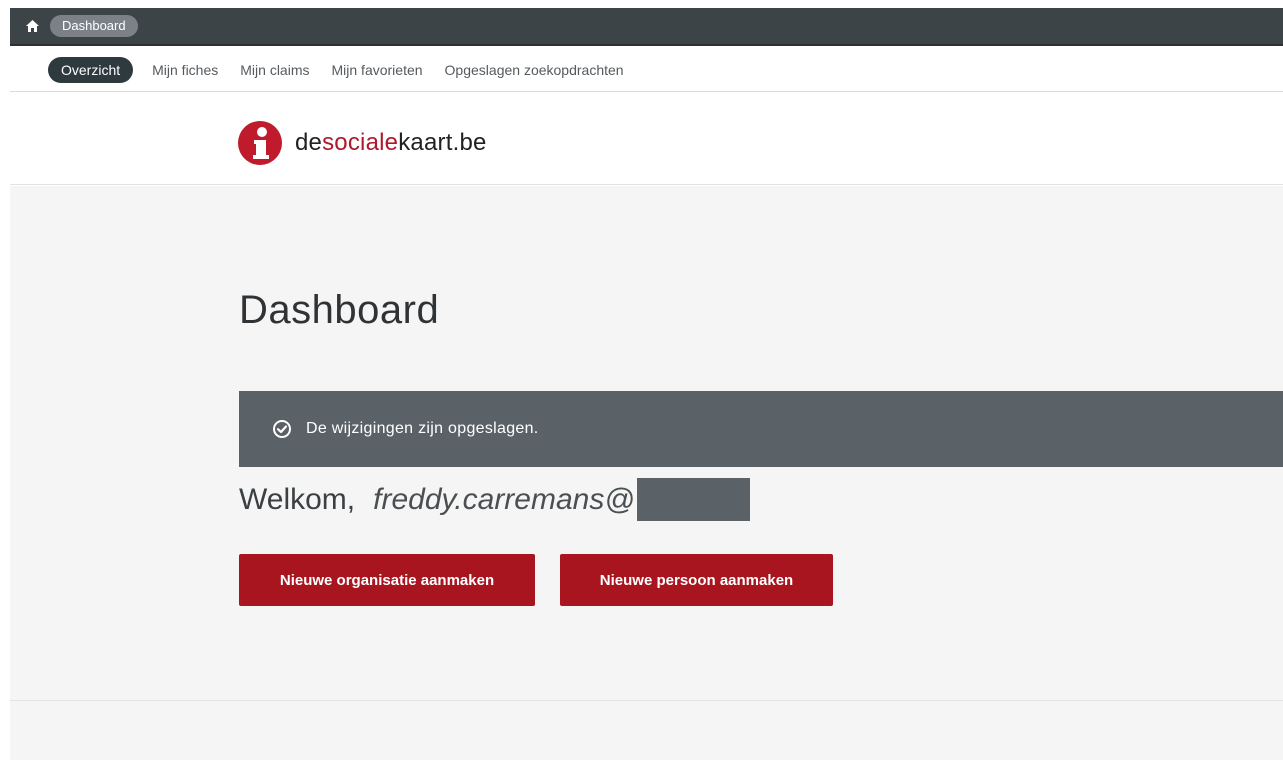 Image resolution: width=1283 pixels, height=760 pixels. I want to click on page-title: Dashboard, so click(339, 310).